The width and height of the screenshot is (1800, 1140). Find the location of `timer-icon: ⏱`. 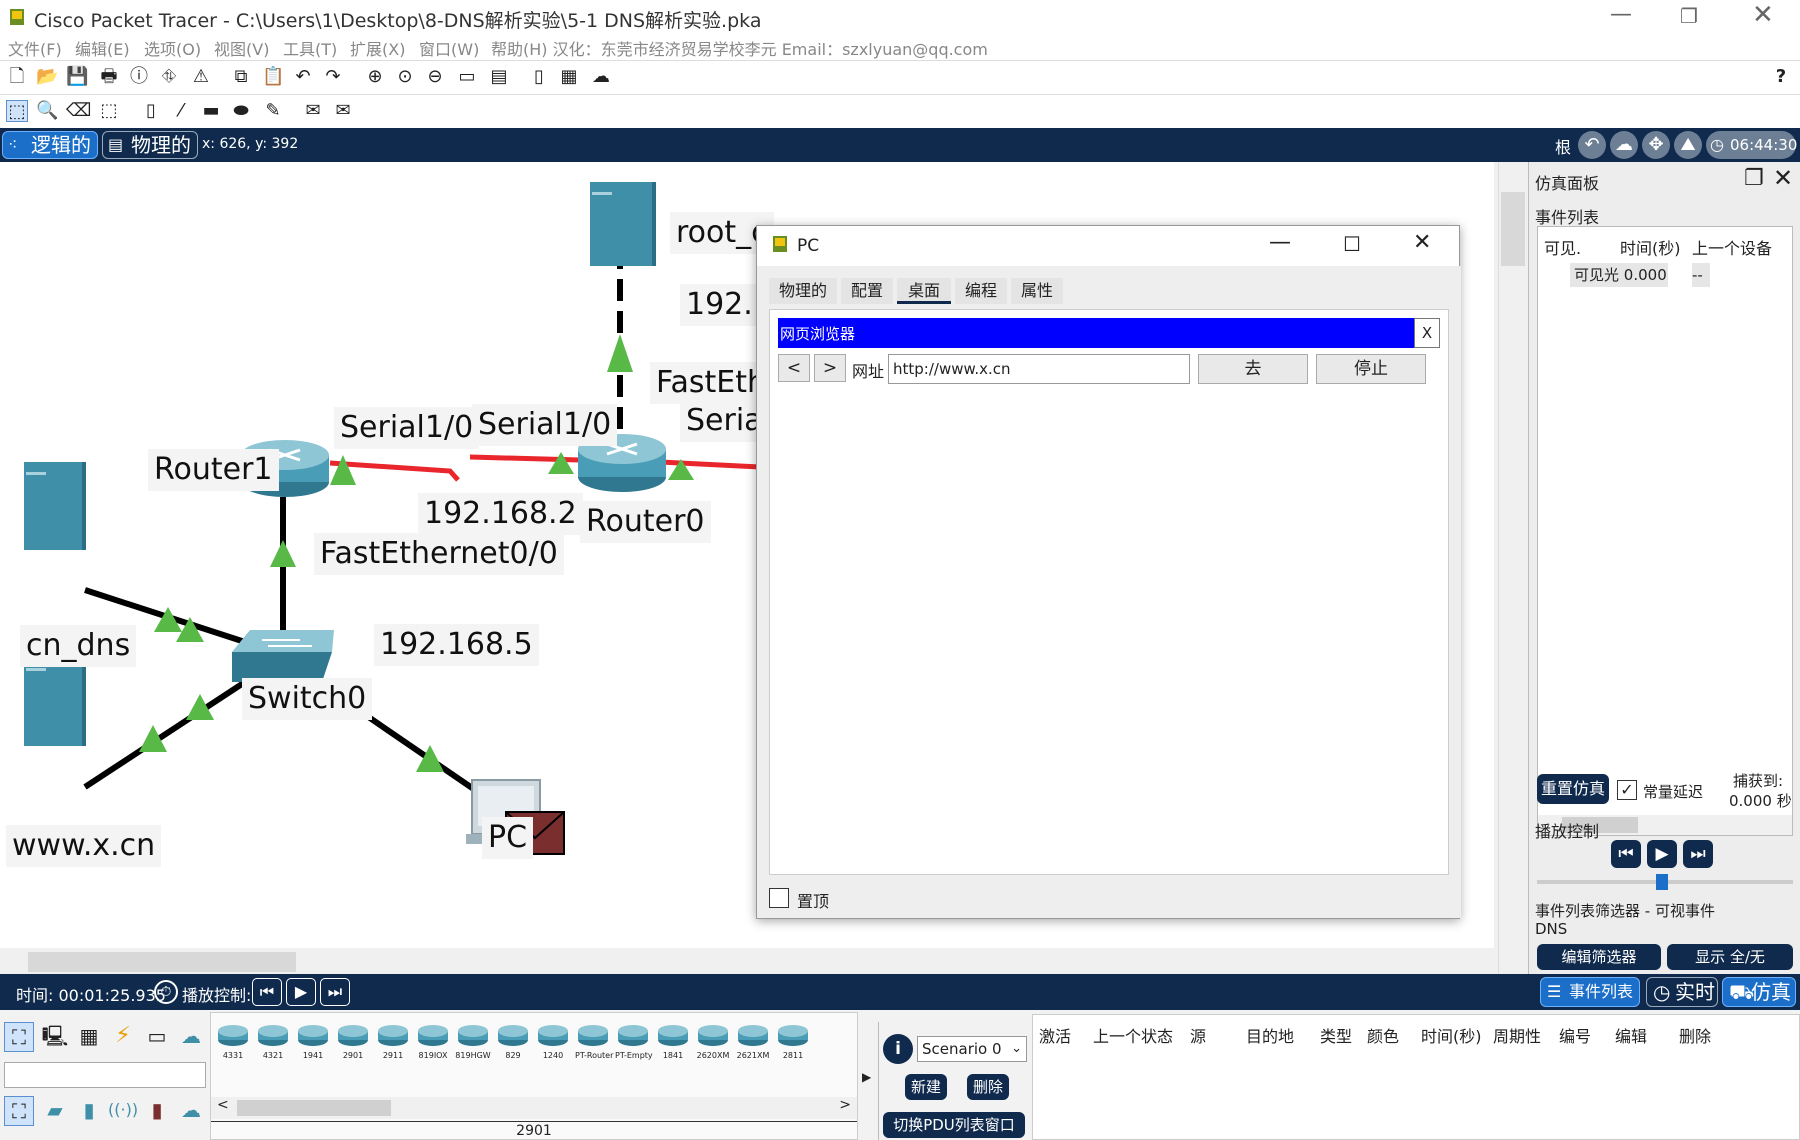

timer-icon: ⏱ is located at coordinates (166, 992).